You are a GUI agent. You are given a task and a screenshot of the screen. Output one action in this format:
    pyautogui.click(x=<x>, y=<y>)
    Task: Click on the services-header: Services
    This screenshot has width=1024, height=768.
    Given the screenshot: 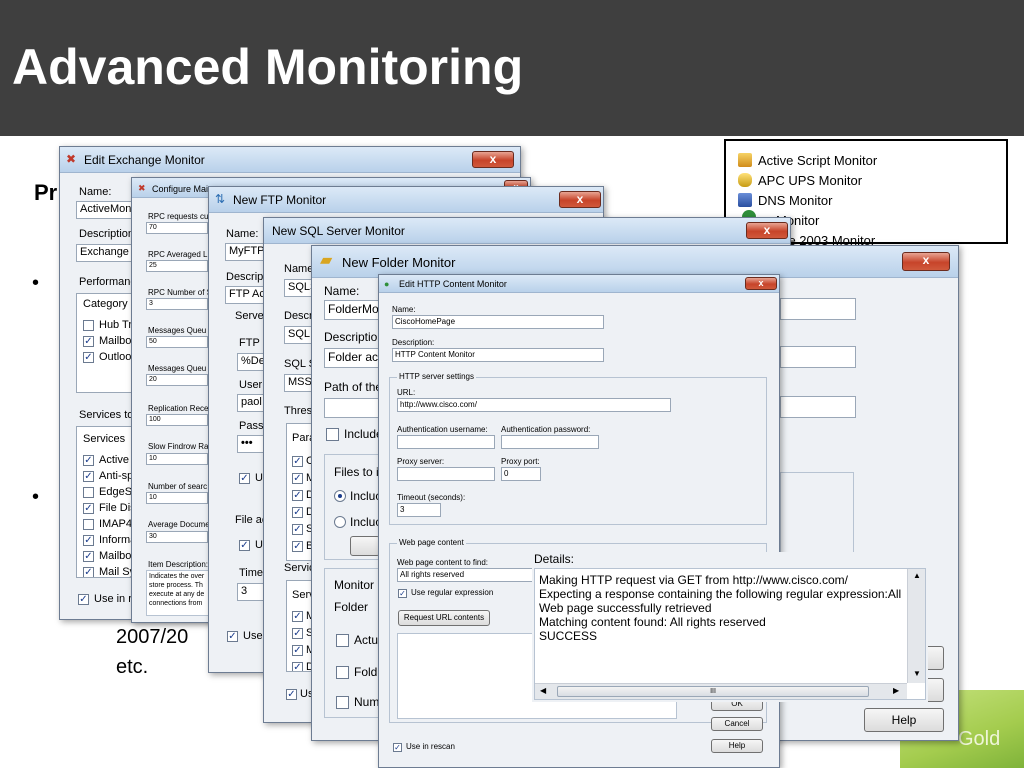 What is the action you would take?
    pyautogui.click(x=104, y=439)
    